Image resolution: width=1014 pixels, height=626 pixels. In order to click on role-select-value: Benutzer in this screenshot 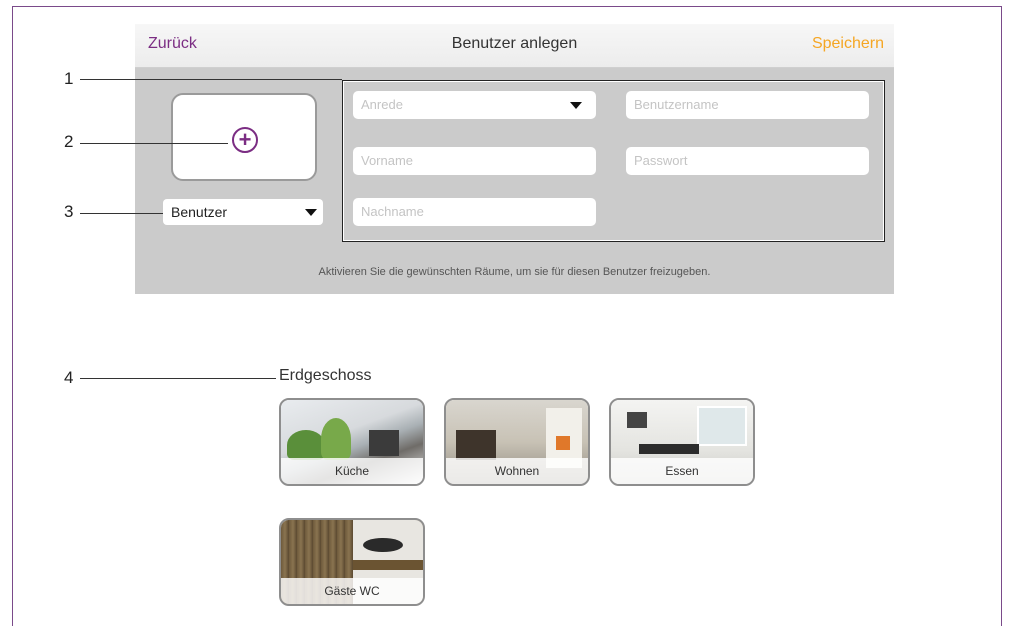, I will do `click(199, 212)`.